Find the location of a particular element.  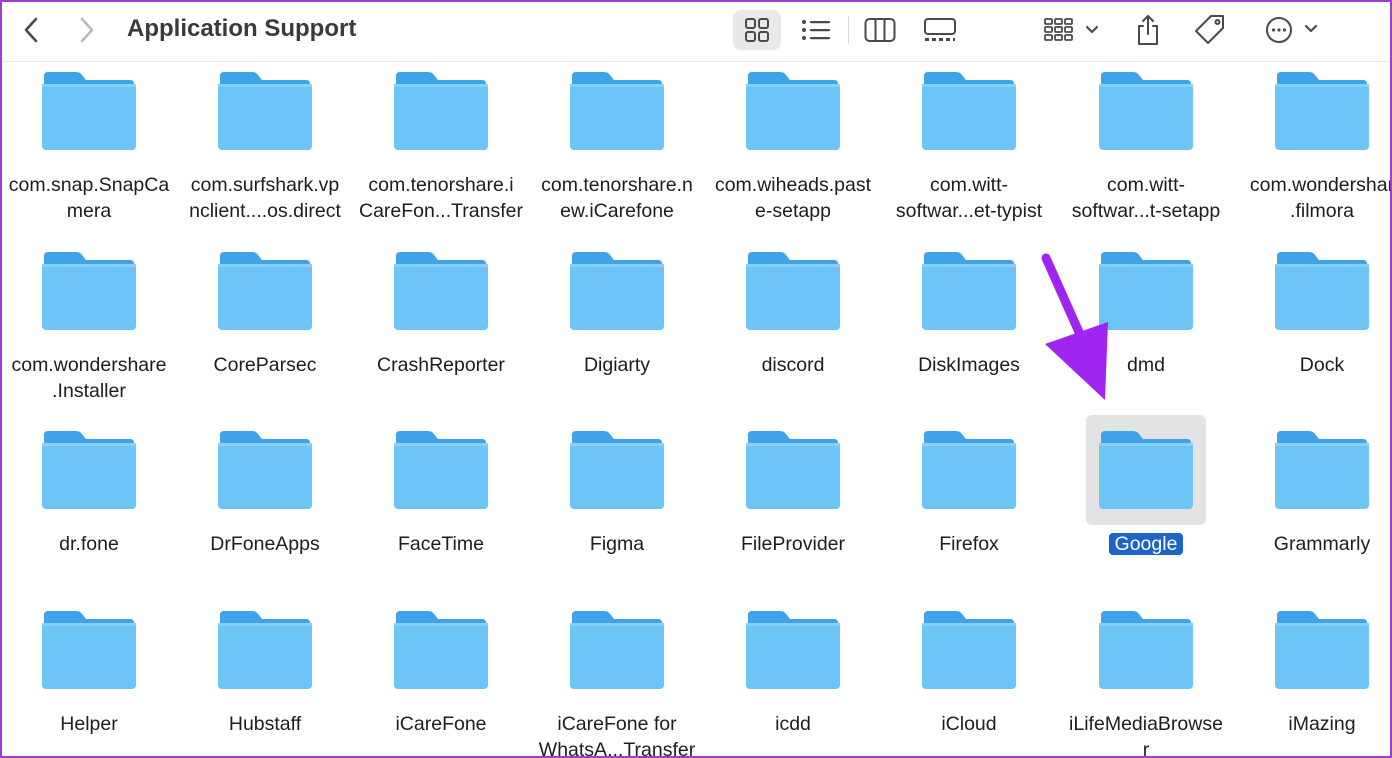

folder-label: com.surfshark.vp nclient....os.direct is located at coordinates (265, 198).